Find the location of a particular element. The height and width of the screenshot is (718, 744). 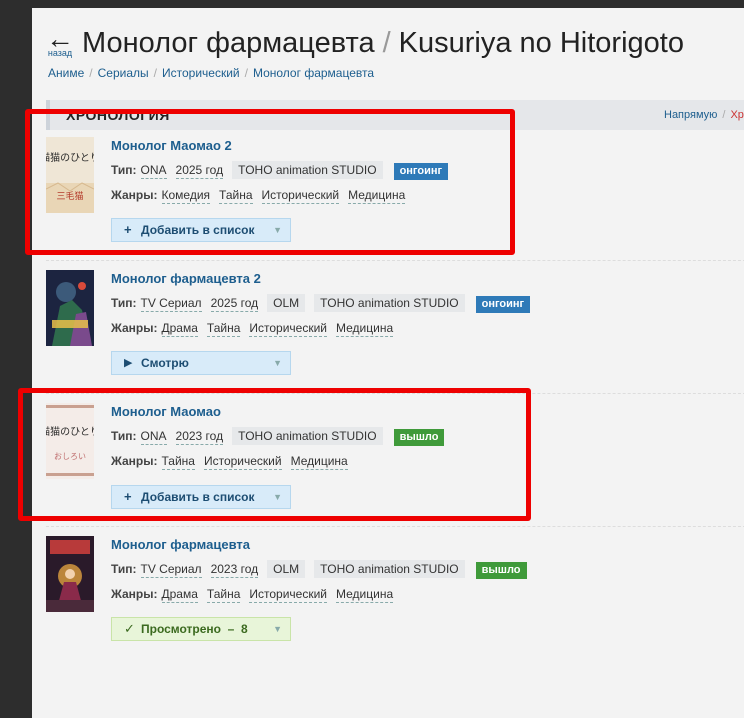

back-link: ← назад is located at coordinates (60, 41).